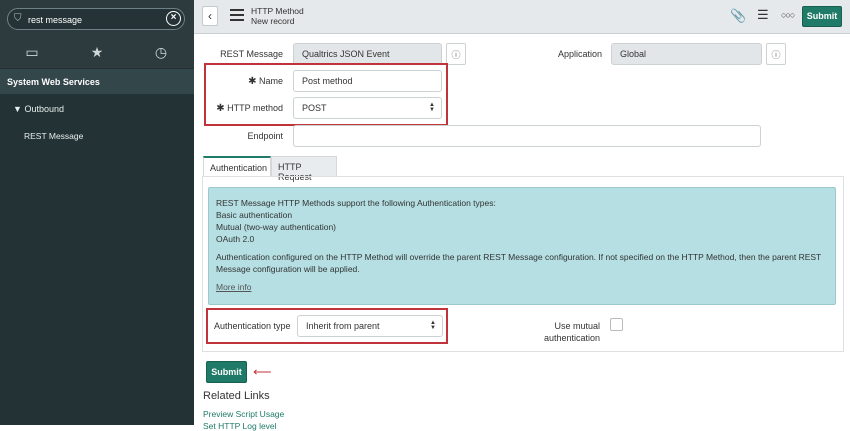  Describe the element at coordinates (686, 54) in the screenshot. I see `application-field: Global` at that location.